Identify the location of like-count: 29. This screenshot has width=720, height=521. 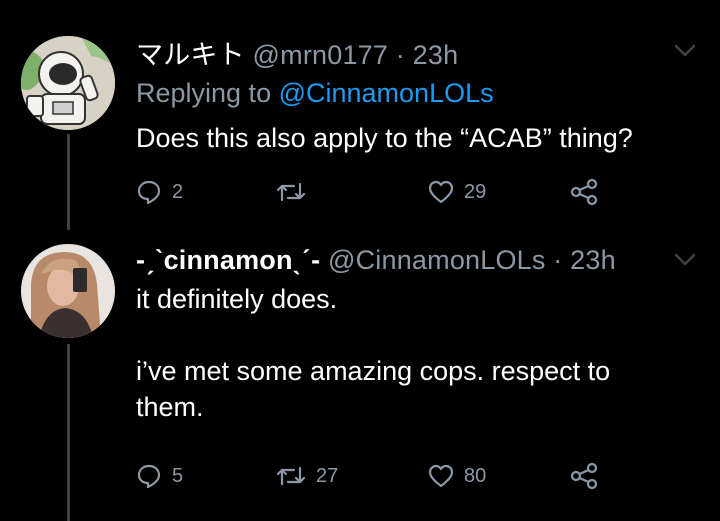
(475, 191).